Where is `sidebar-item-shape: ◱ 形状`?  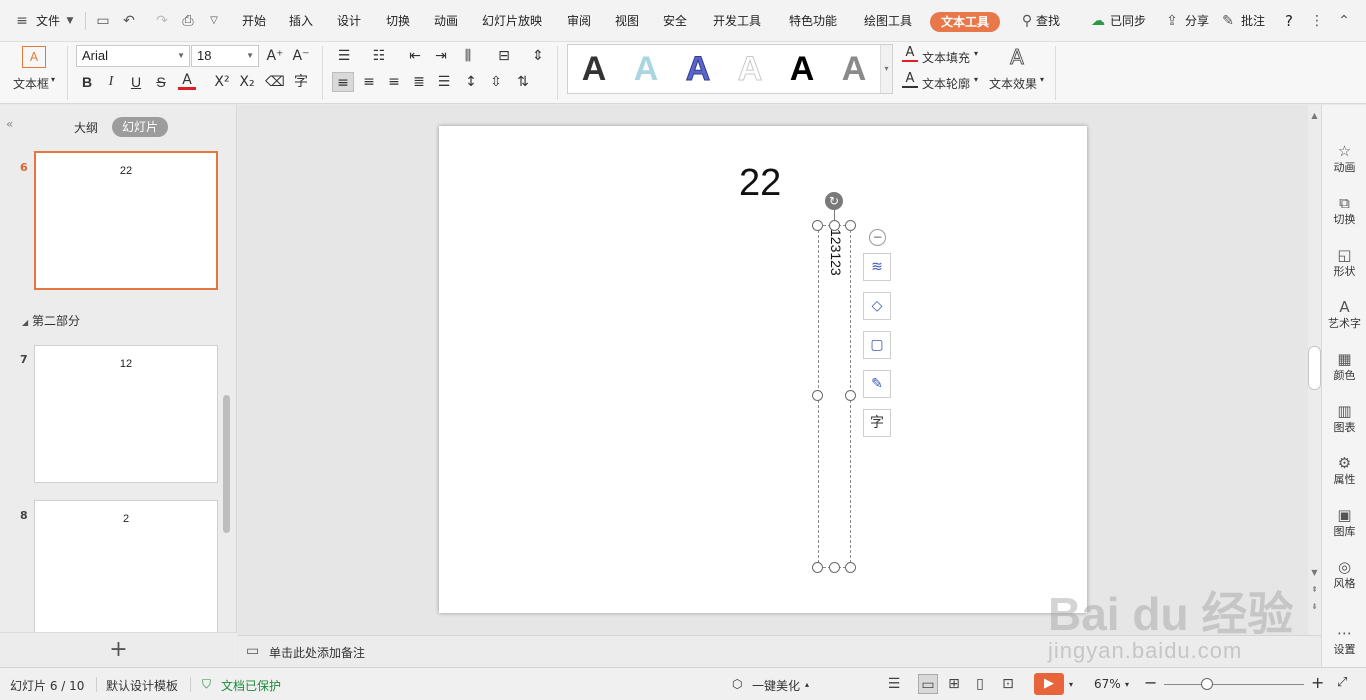 sidebar-item-shape: ◱ 形状 is located at coordinates (1344, 262).